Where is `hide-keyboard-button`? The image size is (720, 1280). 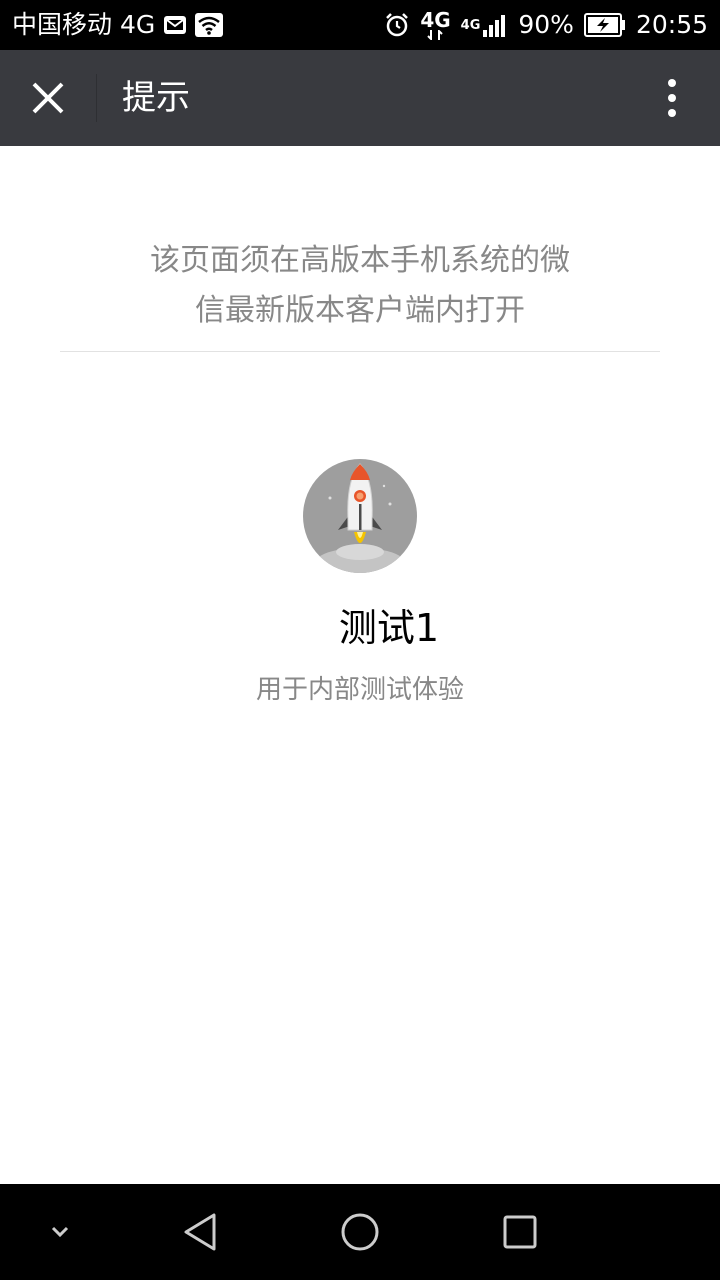 hide-keyboard-button is located at coordinates (60, 1232).